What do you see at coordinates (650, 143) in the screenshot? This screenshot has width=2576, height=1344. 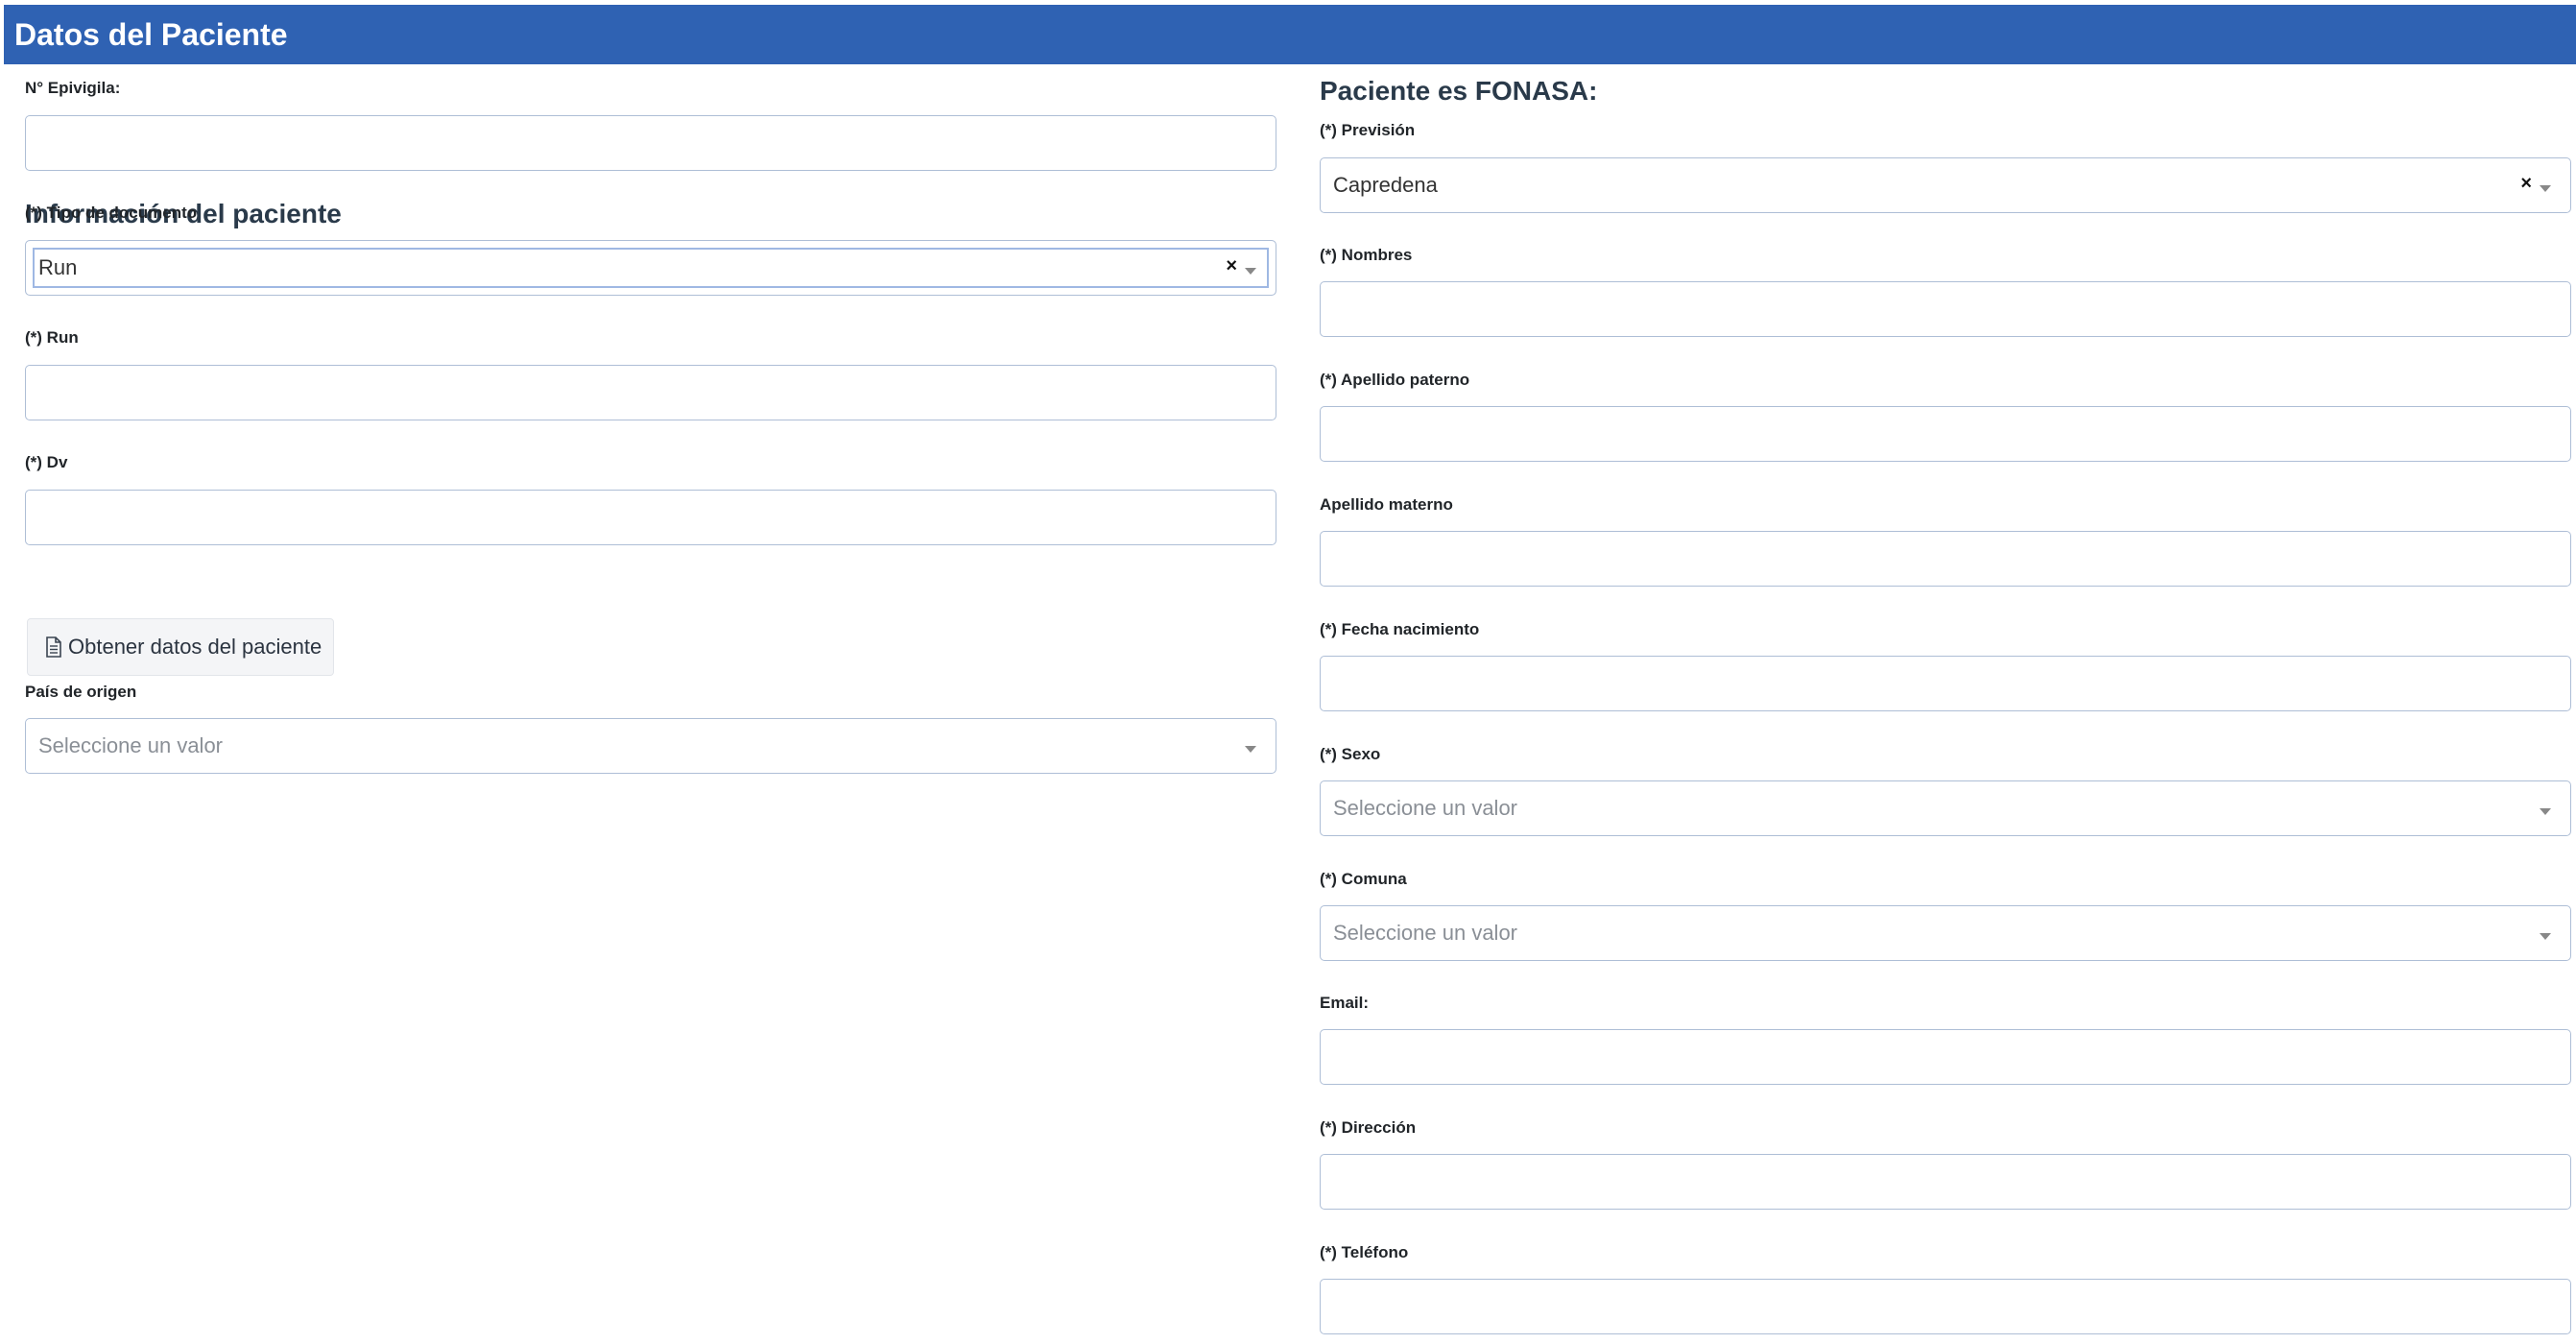 I see `epivigila-input` at bounding box center [650, 143].